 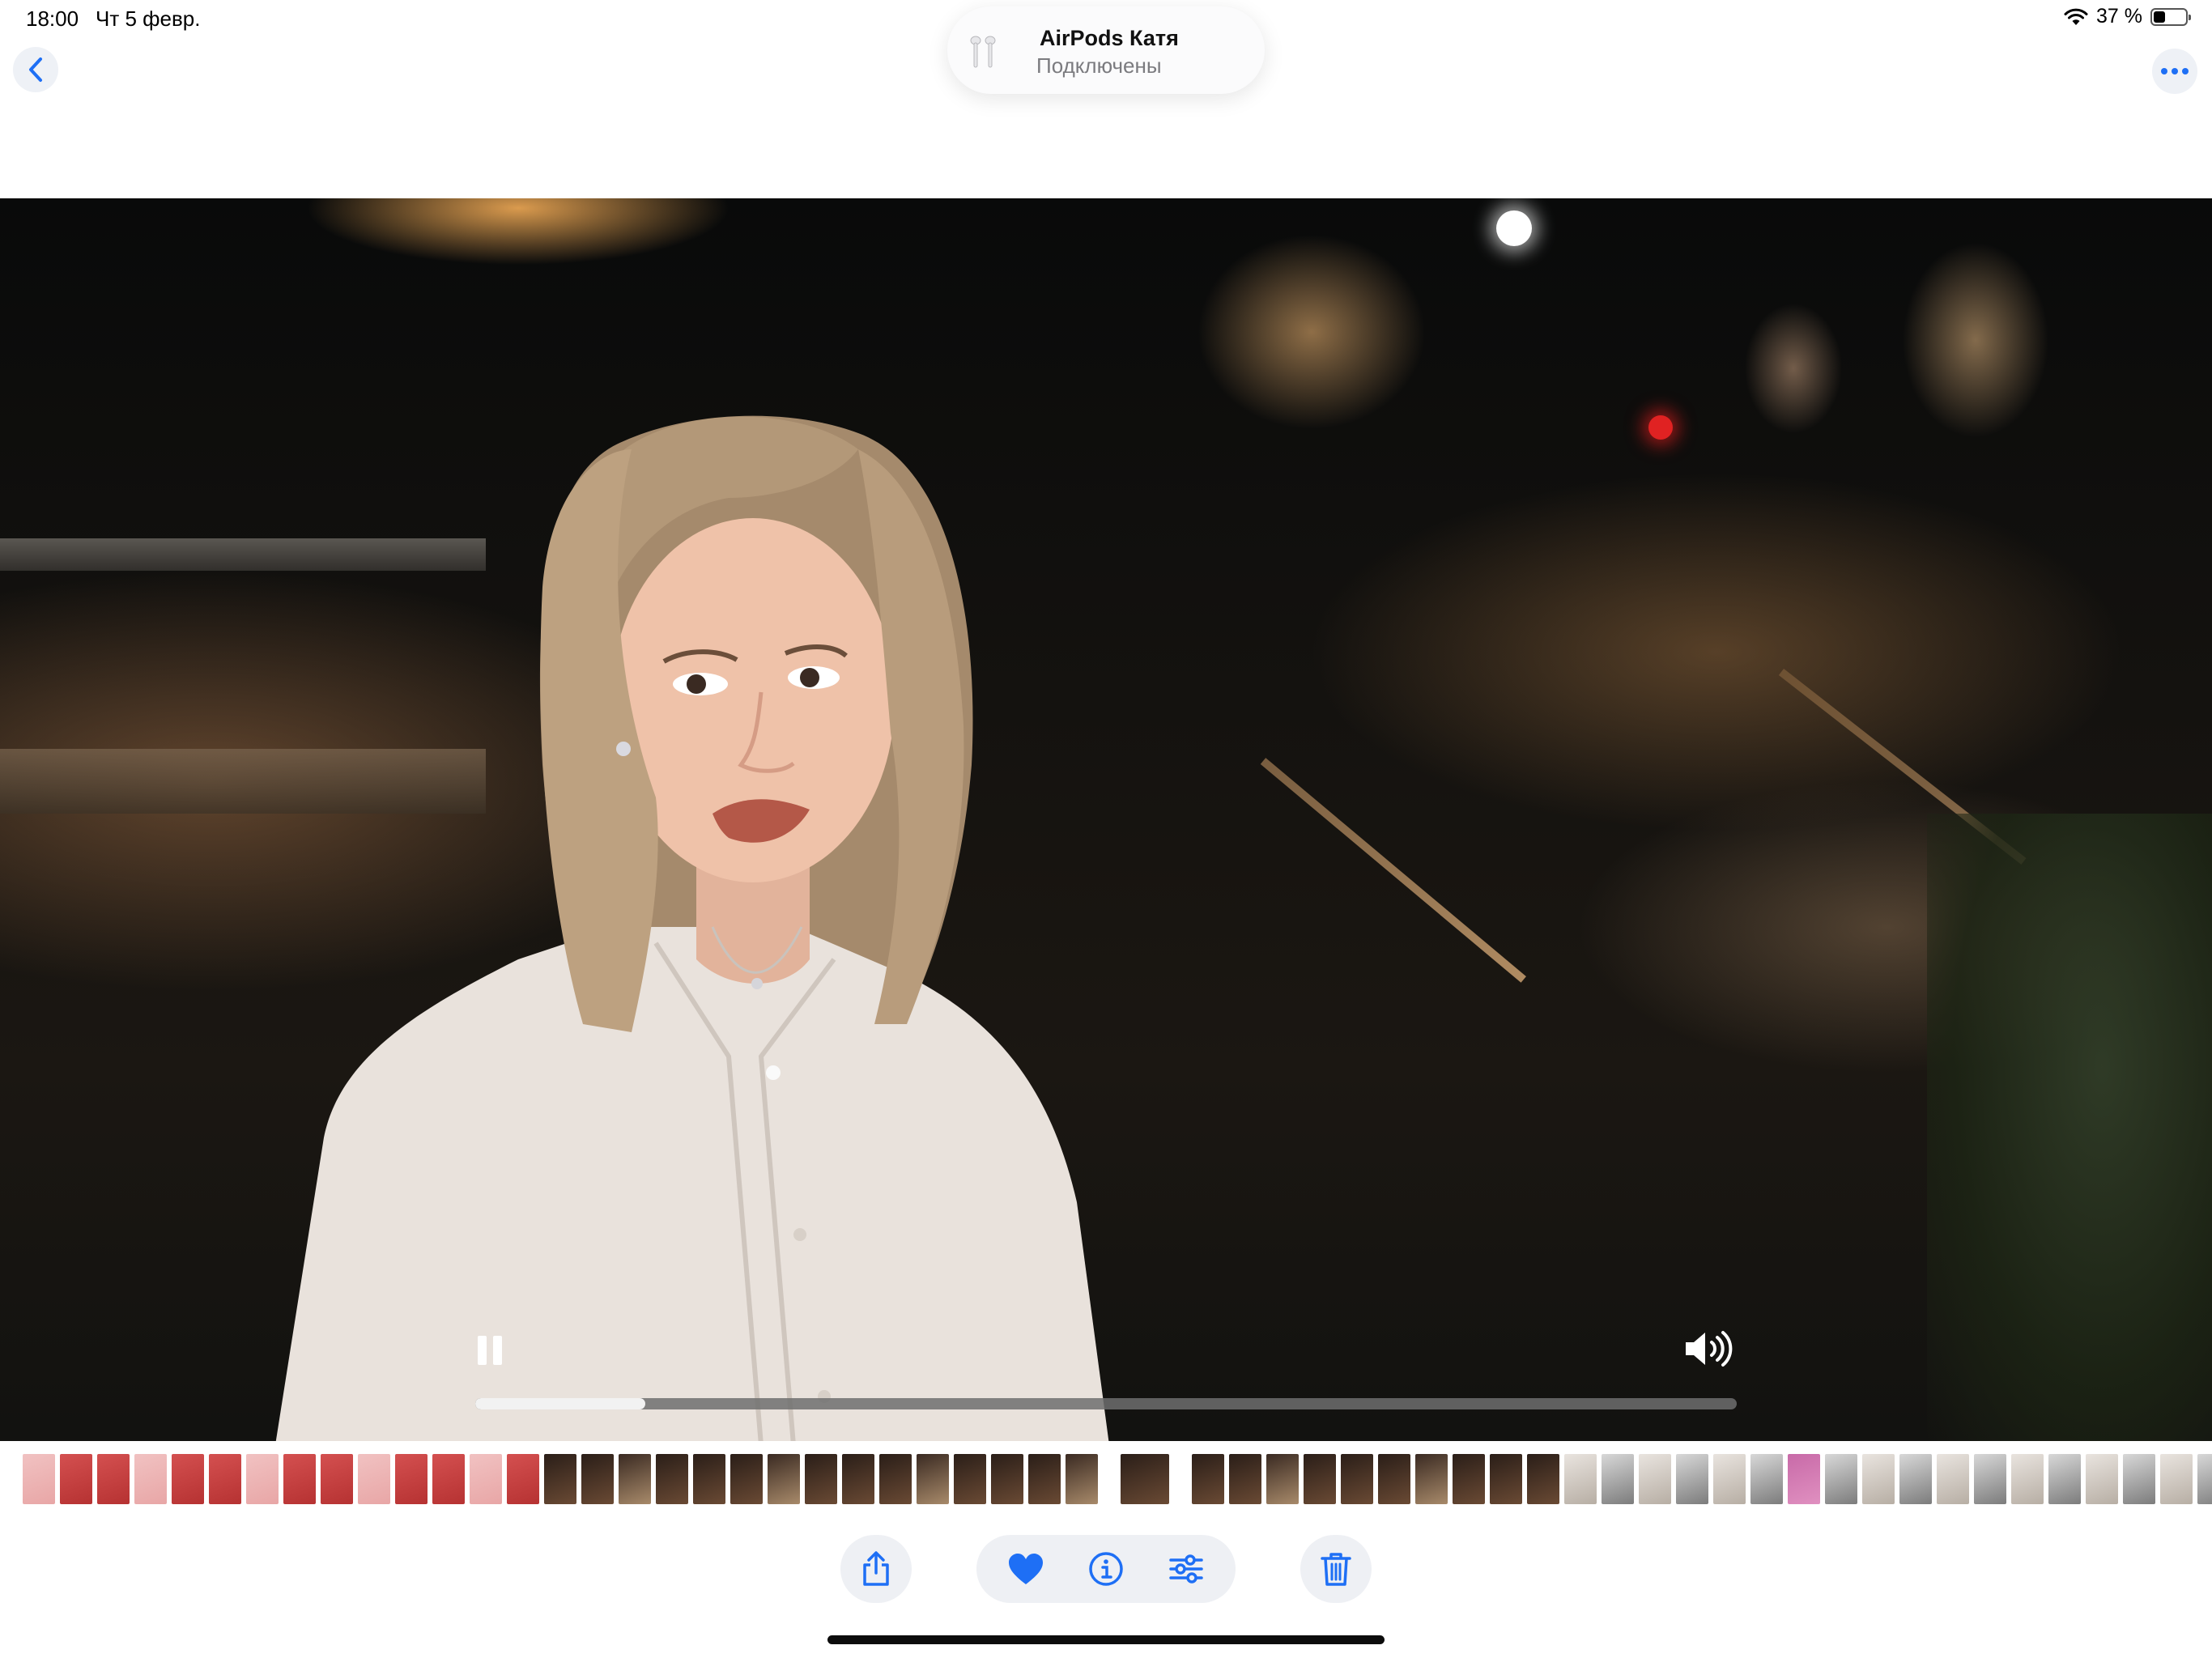 What do you see at coordinates (148, 18) in the screenshot?
I see `status-date: Чт 5 февр.` at bounding box center [148, 18].